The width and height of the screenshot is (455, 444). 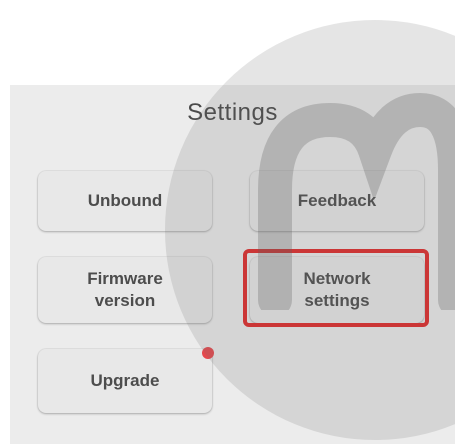 What do you see at coordinates (337, 201) in the screenshot?
I see `feedback-button: Feedback` at bounding box center [337, 201].